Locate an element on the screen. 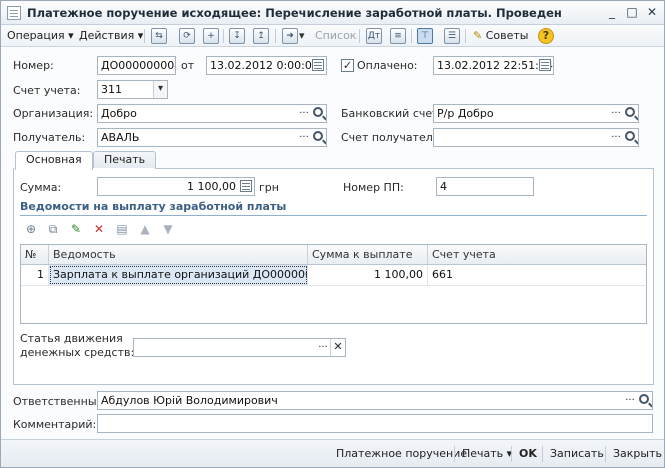 This screenshot has width=665, height=468. number-label: Номер: is located at coordinates (33, 65).